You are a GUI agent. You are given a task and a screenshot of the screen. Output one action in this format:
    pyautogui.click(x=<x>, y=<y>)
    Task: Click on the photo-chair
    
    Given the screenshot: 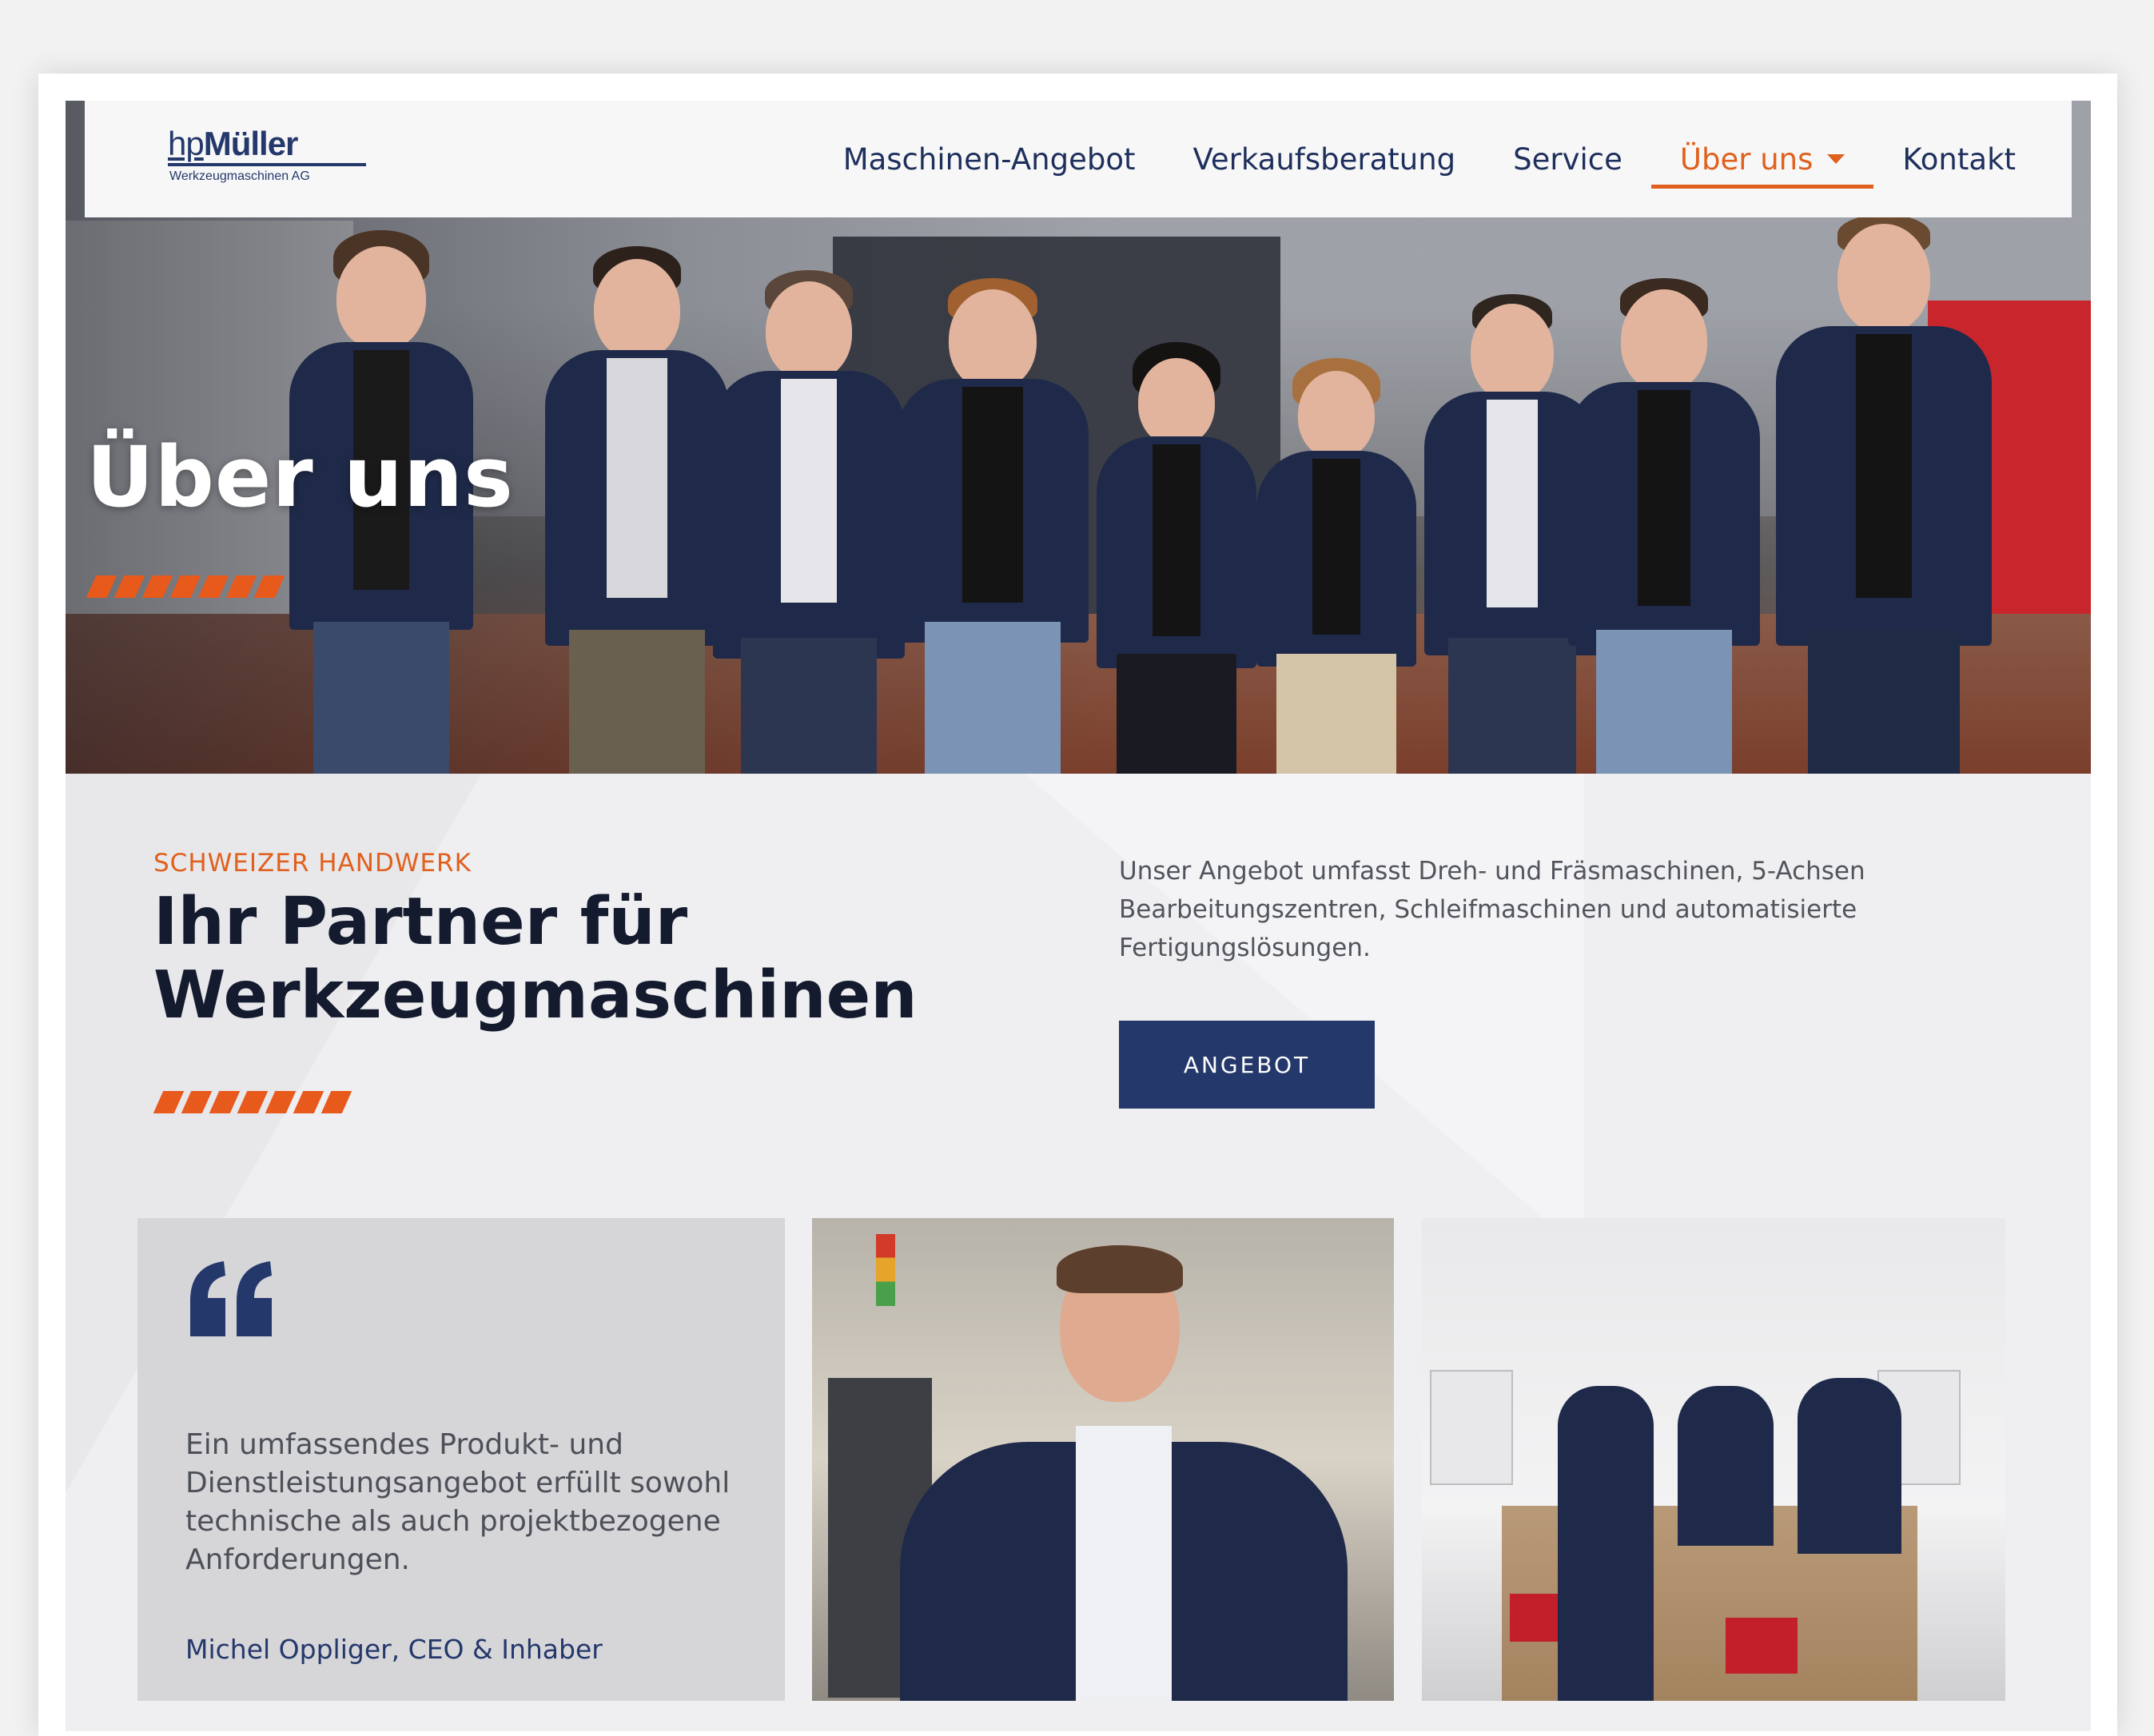 What is the action you would take?
    pyautogui.click(x=1762, y=1646)
    